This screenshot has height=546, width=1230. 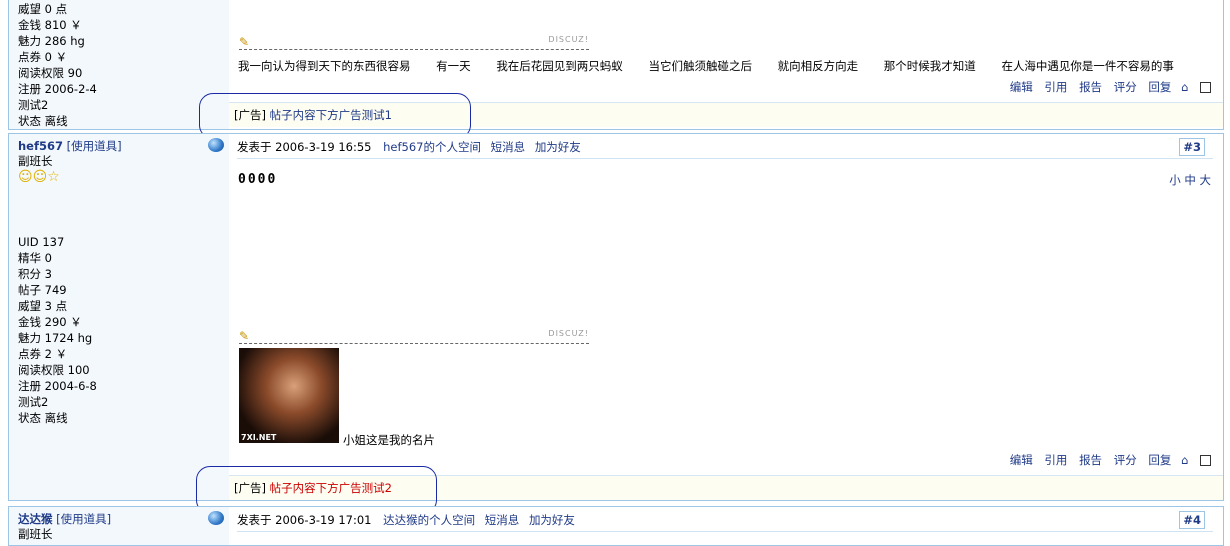 What do you see at coordinates (43, 306) in the screenshot?
I see `user-stat: 威望 3 点` at bounding box center [43, 306].